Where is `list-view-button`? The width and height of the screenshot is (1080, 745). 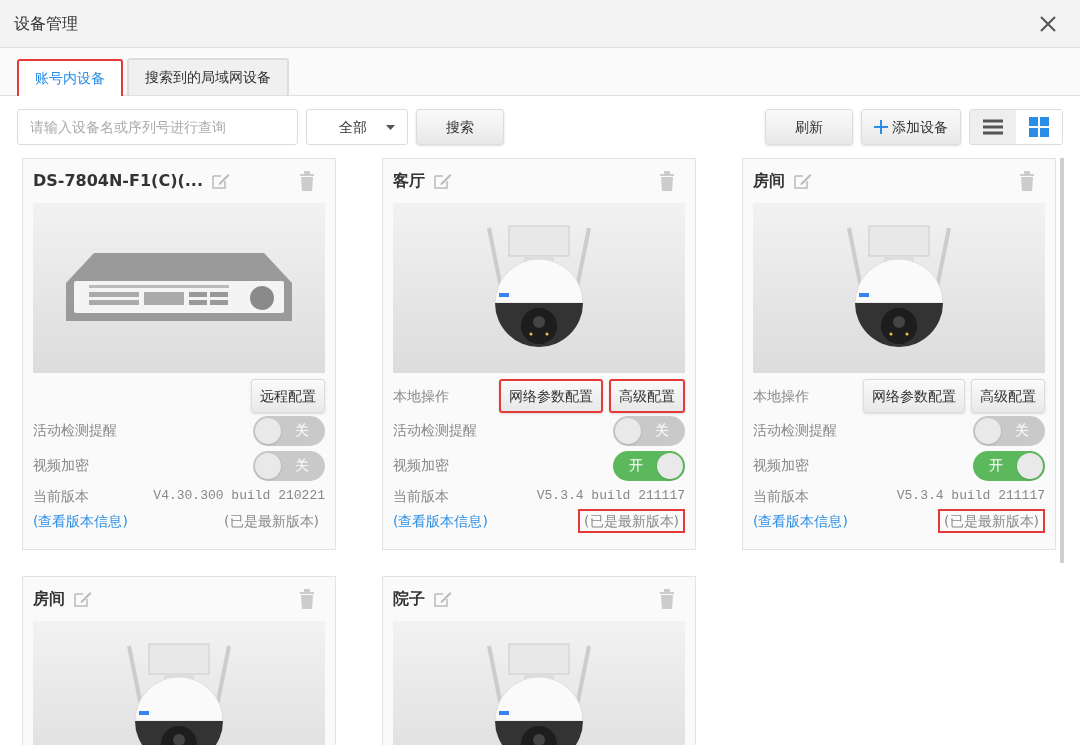
list-view-button is located at coordinates (993, 127).